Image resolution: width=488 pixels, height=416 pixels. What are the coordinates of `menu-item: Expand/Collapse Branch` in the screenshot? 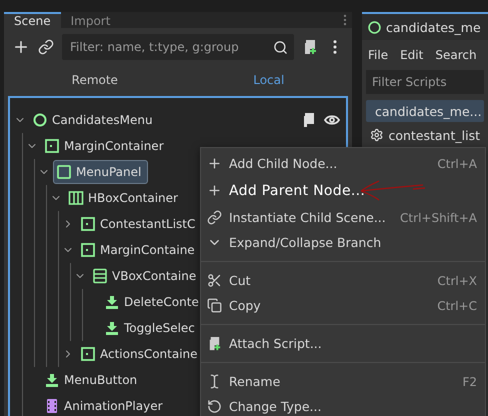 It's located at (343, 242).